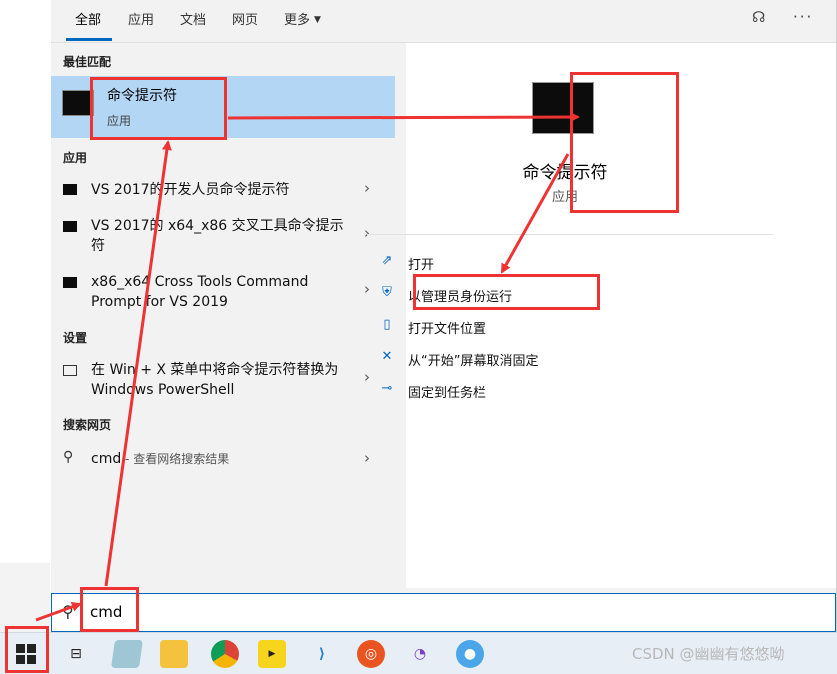  What do you see at coordinates (297, 20) in the screenshot?
I see `tab-more-label: 更多` at bounding box center [297, 20].